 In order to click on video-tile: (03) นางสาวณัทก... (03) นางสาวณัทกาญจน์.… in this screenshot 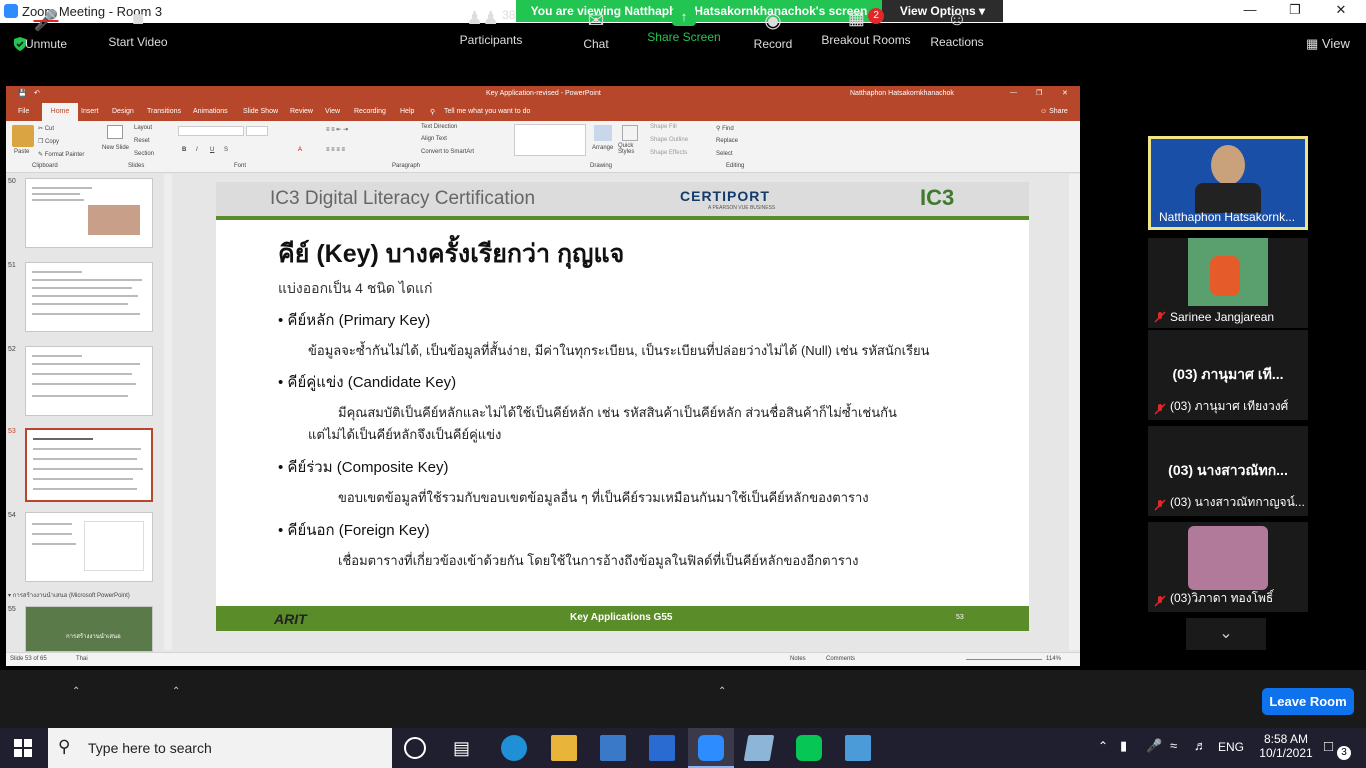, I will do `click(1228, 471)`.